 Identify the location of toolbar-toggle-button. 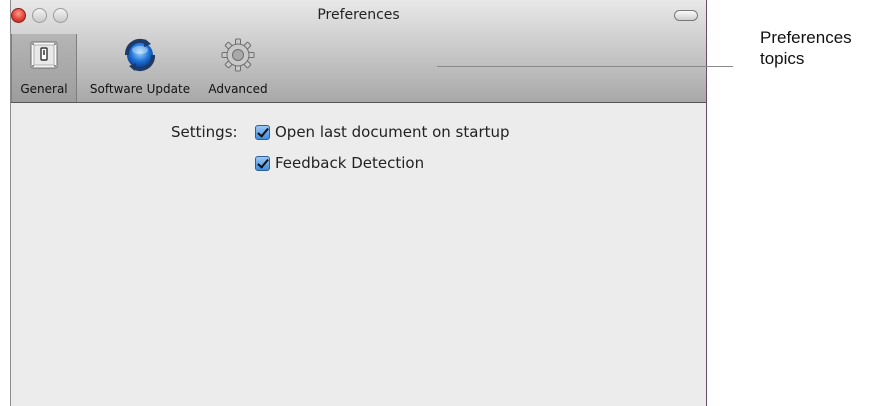
(686, 15).